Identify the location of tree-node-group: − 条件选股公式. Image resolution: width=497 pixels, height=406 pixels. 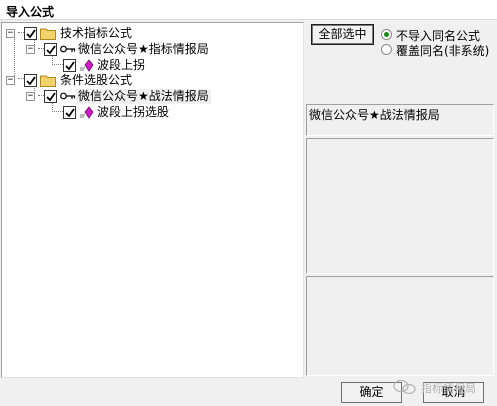
(152, 80).